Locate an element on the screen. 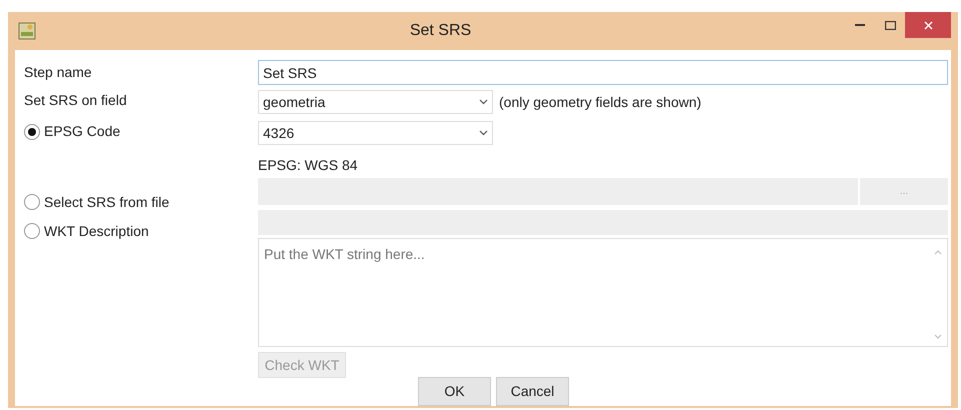 Image resolution: width=961 pixels, height=410 pixels. epsg-description: EPSG: WGS 84 is located at coordinates (308, 165).